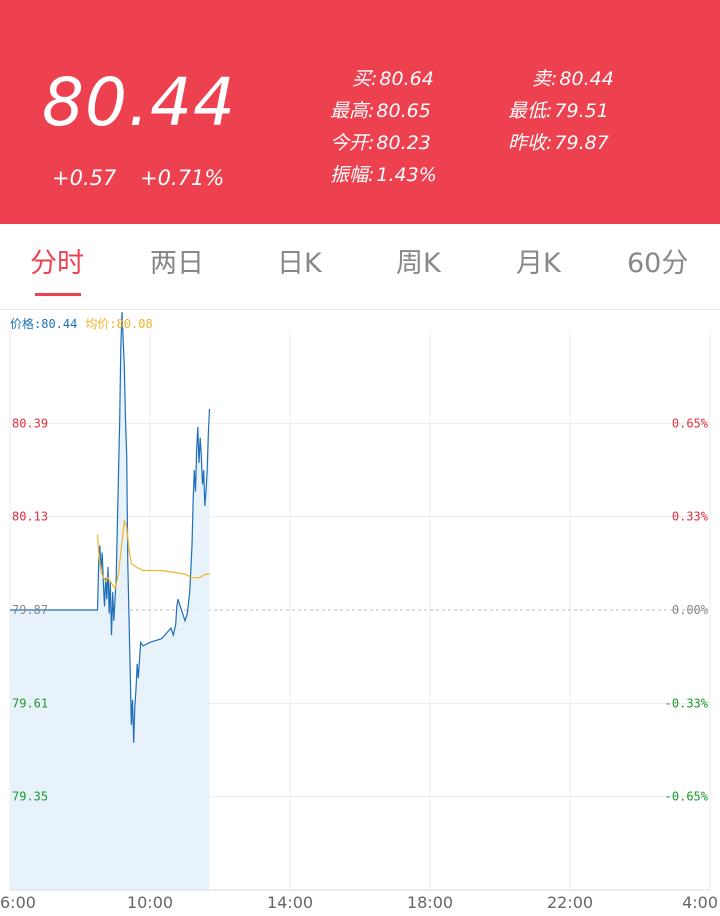  I want to click on x-tick-label: 22:00, so click(570, 902).